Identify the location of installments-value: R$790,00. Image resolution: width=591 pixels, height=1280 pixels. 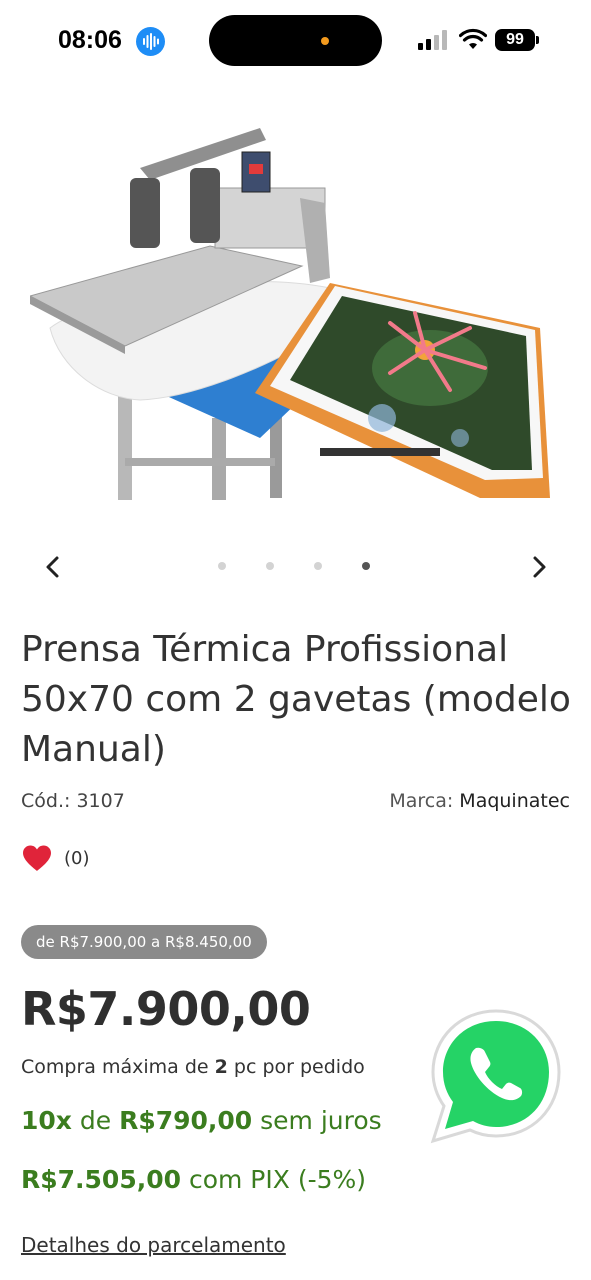
(186, 1120).